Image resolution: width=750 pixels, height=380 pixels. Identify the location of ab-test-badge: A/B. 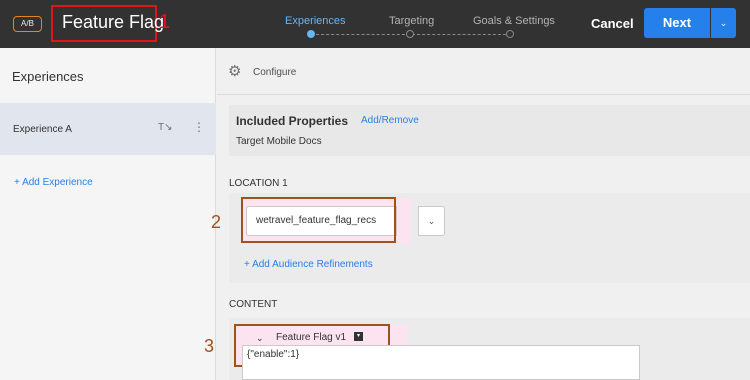
(27, 24).